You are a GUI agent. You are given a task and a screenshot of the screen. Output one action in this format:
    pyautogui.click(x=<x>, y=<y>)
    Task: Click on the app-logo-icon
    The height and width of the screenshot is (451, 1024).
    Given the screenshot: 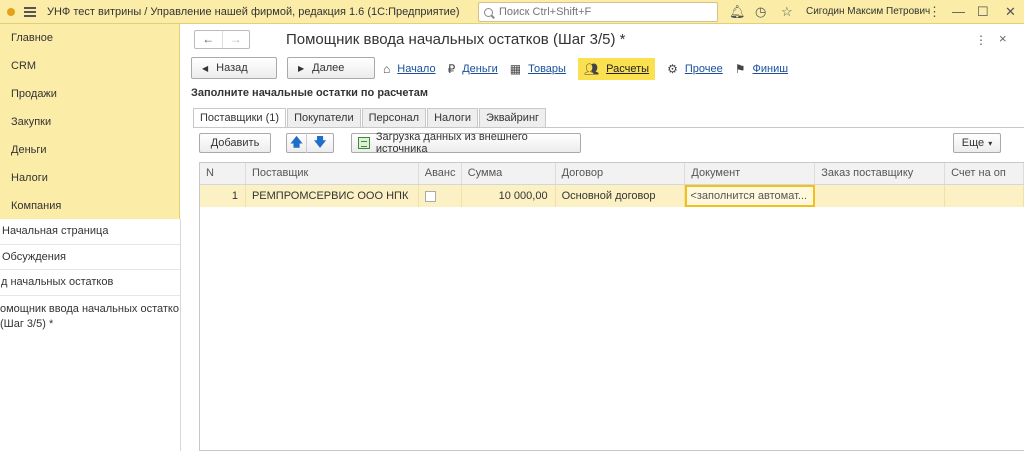 What is the action you would take?
    pyautogui.click(x=11, y=11)
    